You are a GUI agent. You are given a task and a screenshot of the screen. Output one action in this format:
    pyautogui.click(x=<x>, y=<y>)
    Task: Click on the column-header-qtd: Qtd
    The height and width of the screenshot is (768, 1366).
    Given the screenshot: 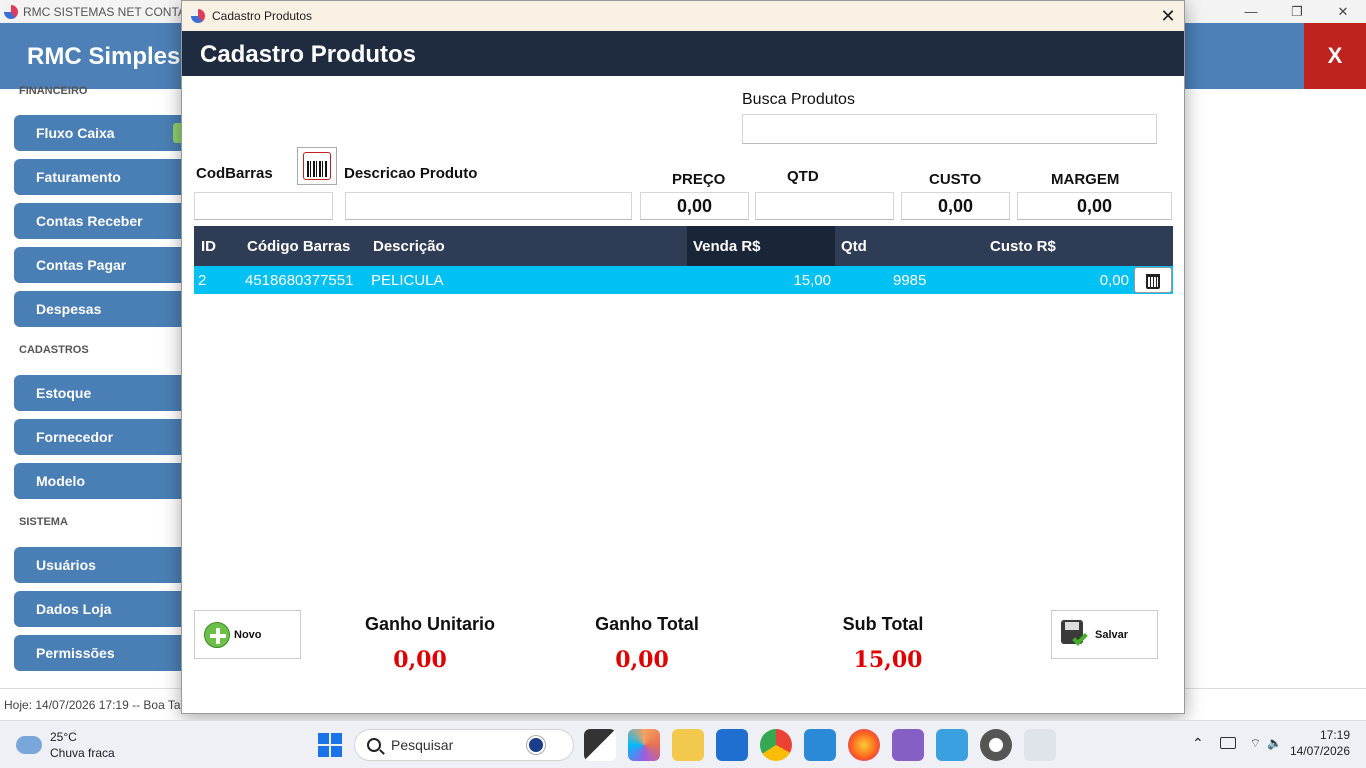 What is the action you would take?
    pyautogui.click(x=854, y=246)
    